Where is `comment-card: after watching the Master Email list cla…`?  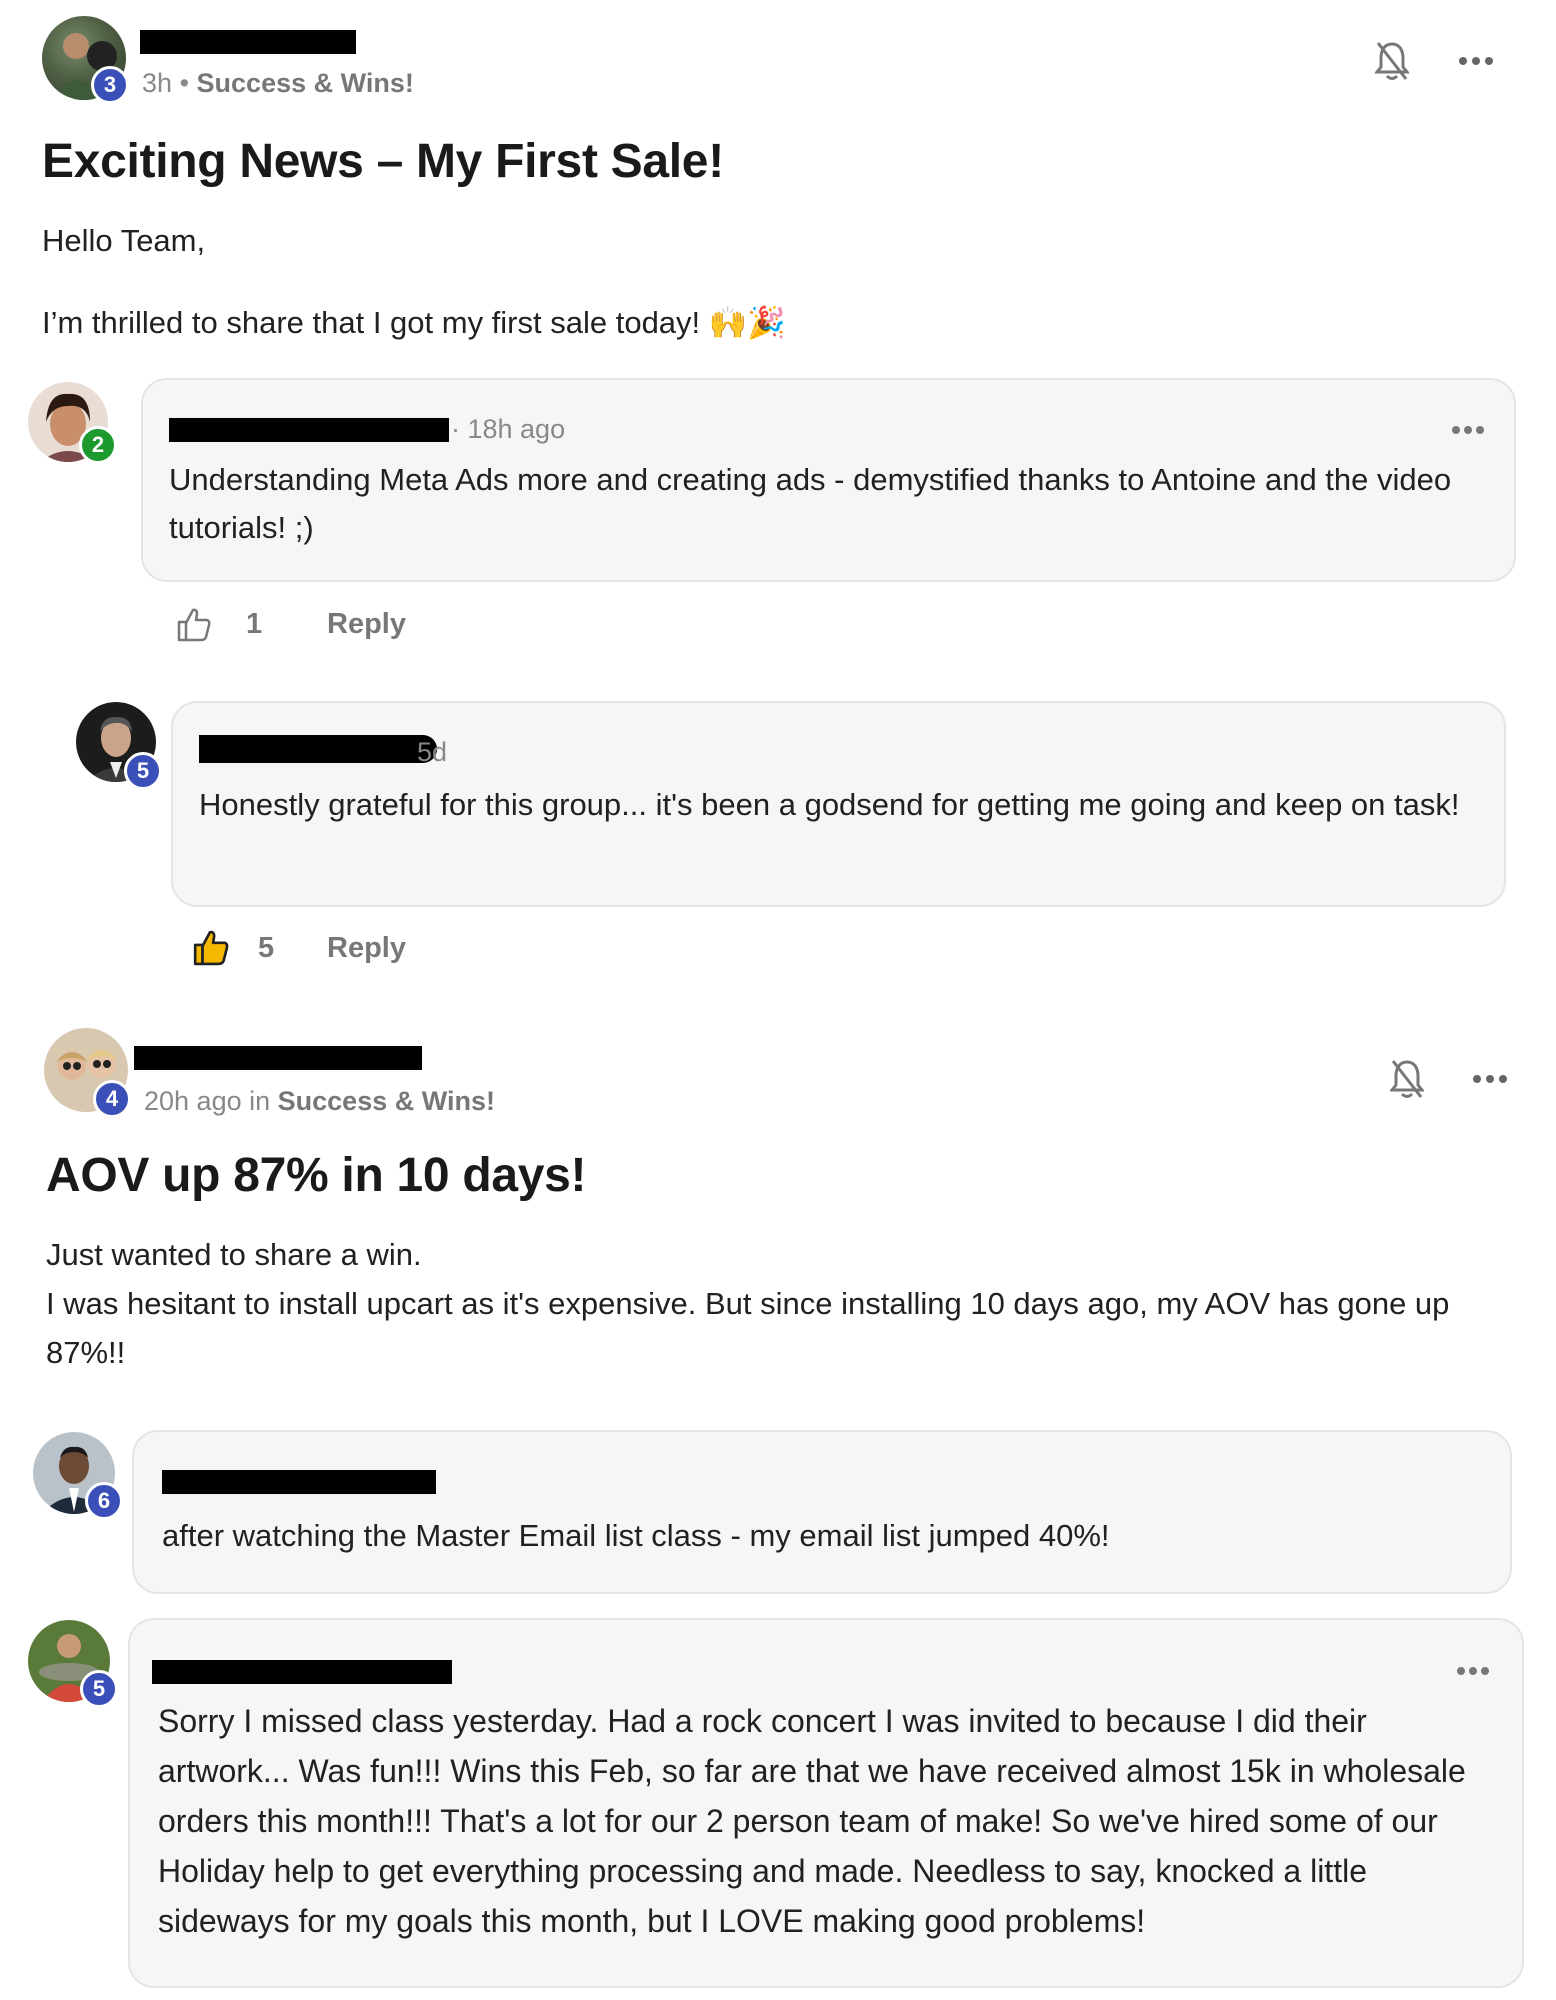
comment-card: after watching the Master Email list cla… is located at coordinates (822, 1512).